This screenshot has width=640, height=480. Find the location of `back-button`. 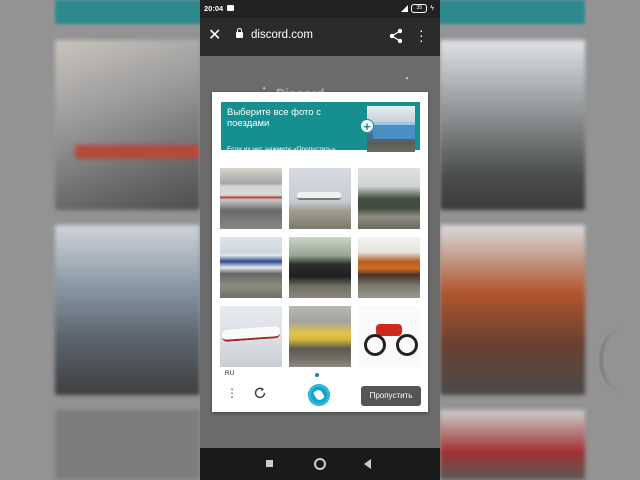

back-button is located at coordinates (367, 464).